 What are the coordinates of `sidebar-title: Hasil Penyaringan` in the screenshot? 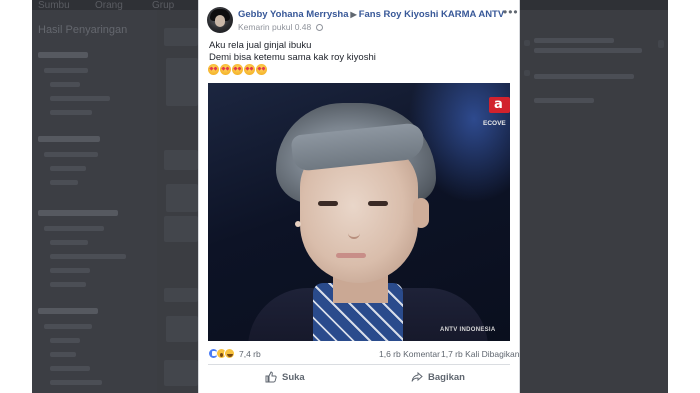 It's located at (83, 30).